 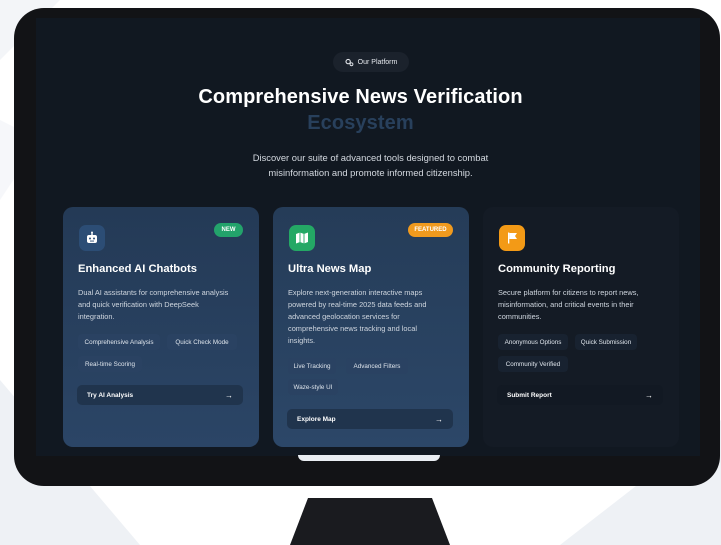 I want to click on action-label: Submit Report, so click(x=529, y=395).